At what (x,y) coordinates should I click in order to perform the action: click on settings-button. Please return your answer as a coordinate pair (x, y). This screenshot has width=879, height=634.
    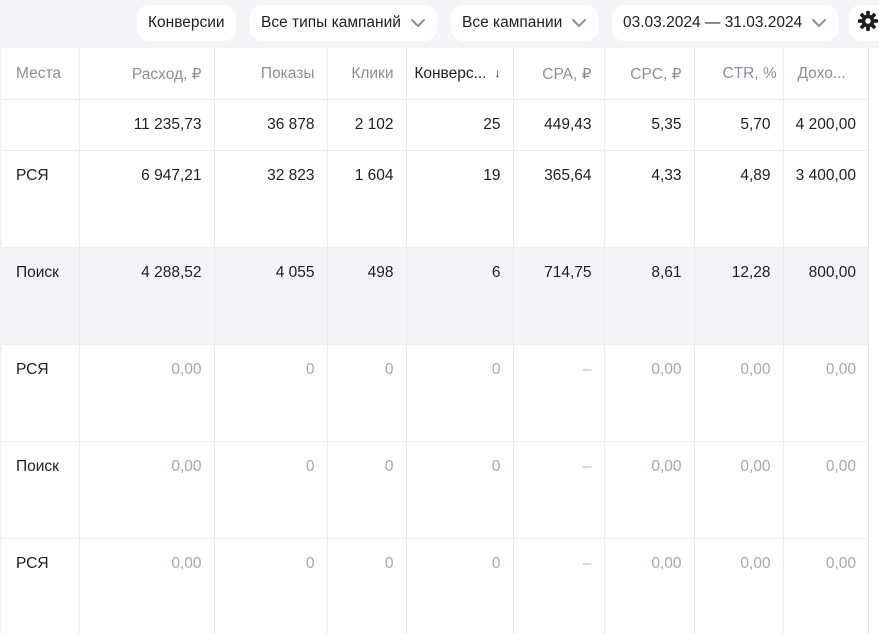
    Looking at the image, I should click on (864, 23).